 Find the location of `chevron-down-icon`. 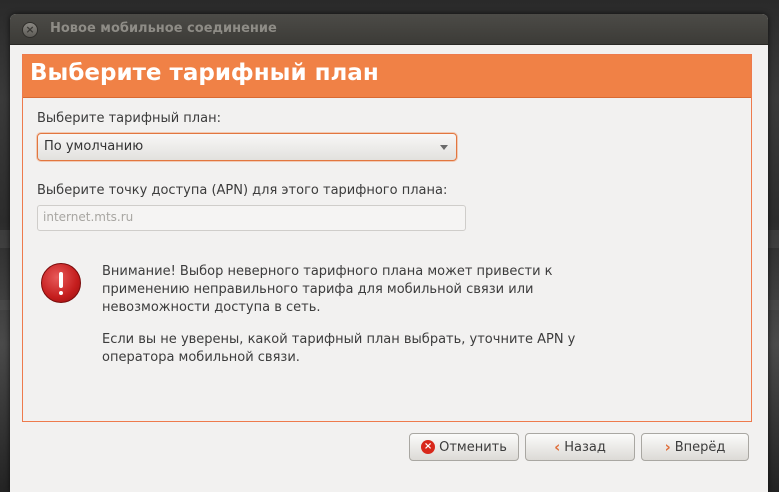

chevron-down-icon is located at coordinates (444, 147).